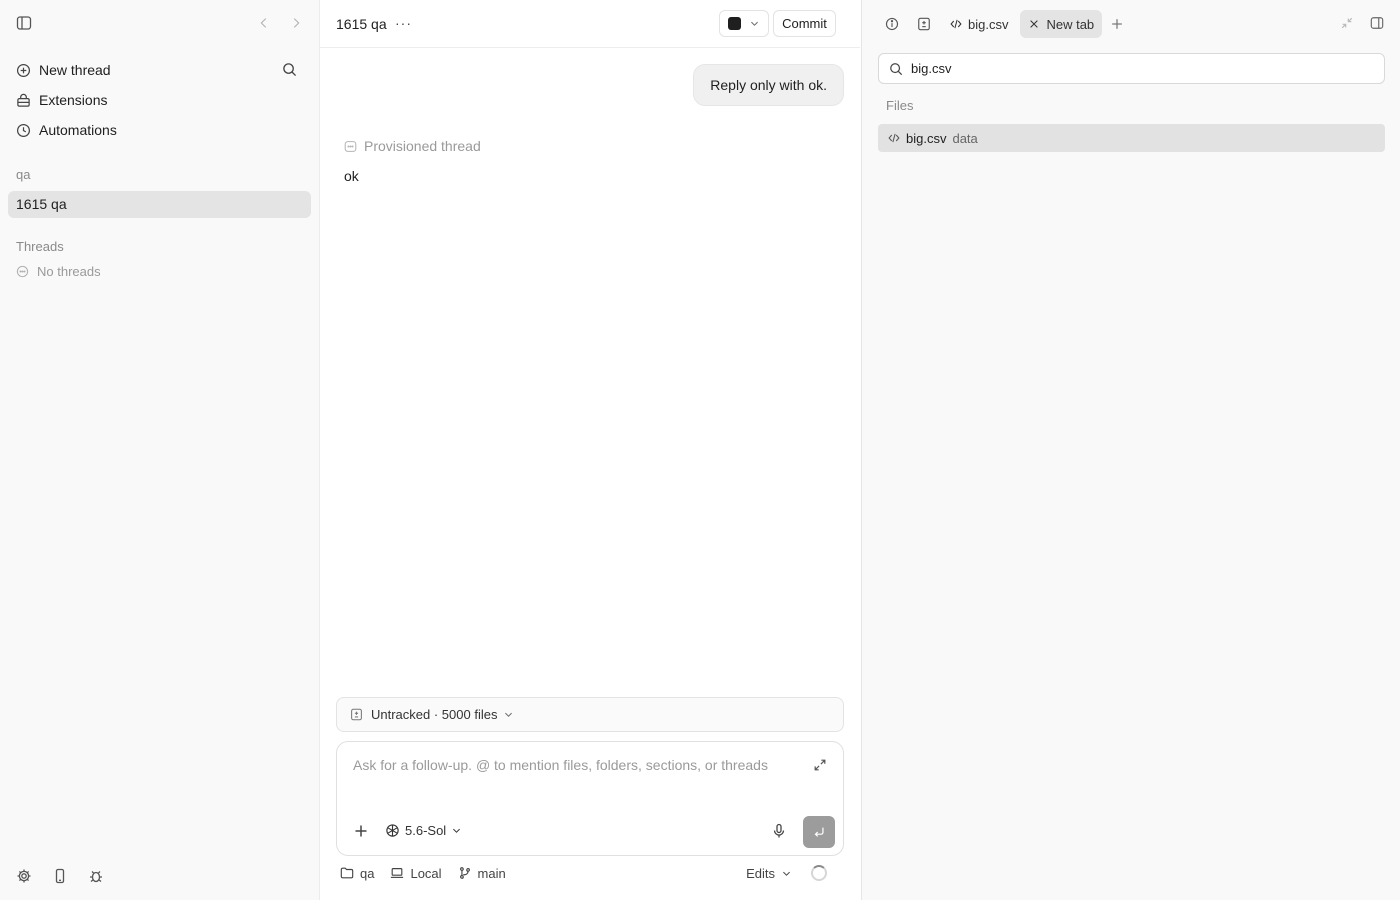 This screenshot has height=900, width=1400. I want to click on microphone-icon, so click(779, 831).